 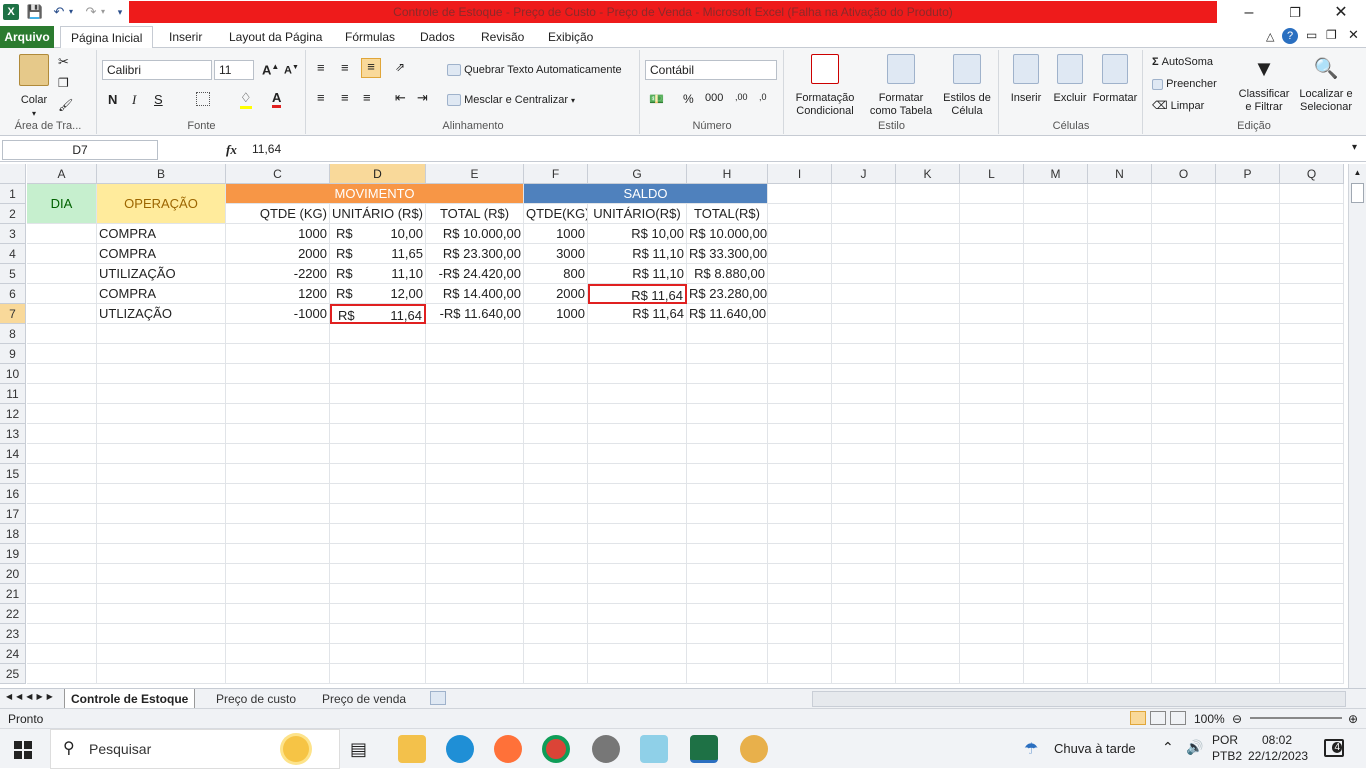 I want to click on column-label: UNITÁRIO(R$), so click(x=637, y=214).